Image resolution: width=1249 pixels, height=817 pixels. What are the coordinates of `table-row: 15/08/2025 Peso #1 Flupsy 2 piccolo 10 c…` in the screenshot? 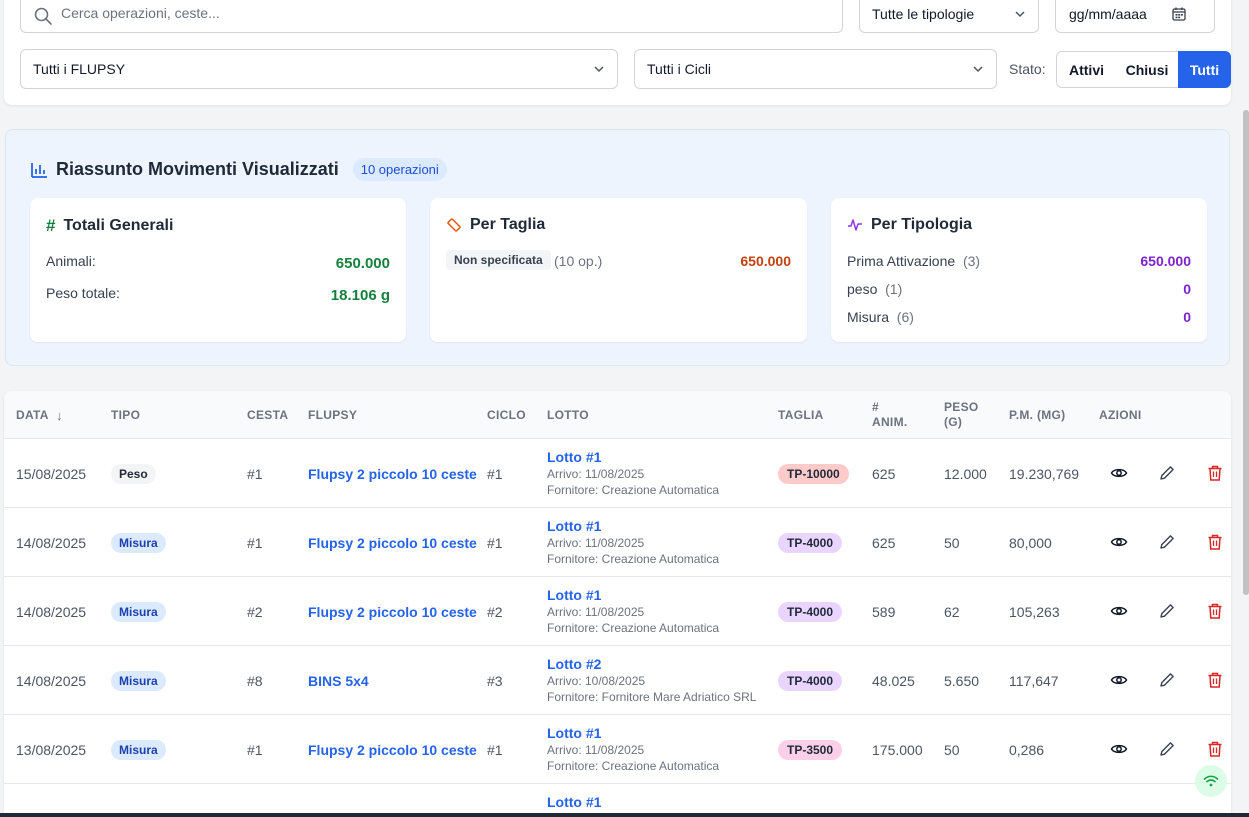 It's located at (617, 473).